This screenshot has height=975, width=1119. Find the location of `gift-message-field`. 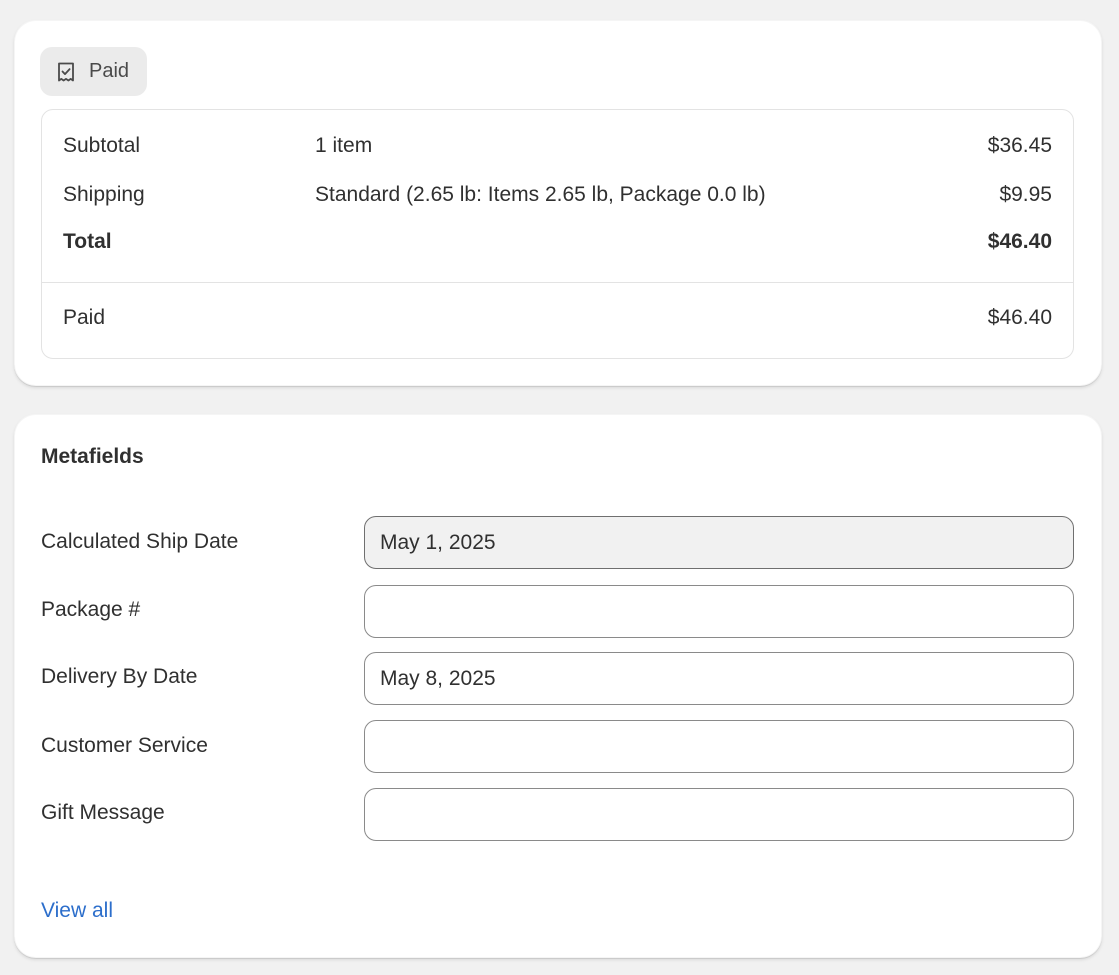

gift-message-field is located at coordinates (719, 814).